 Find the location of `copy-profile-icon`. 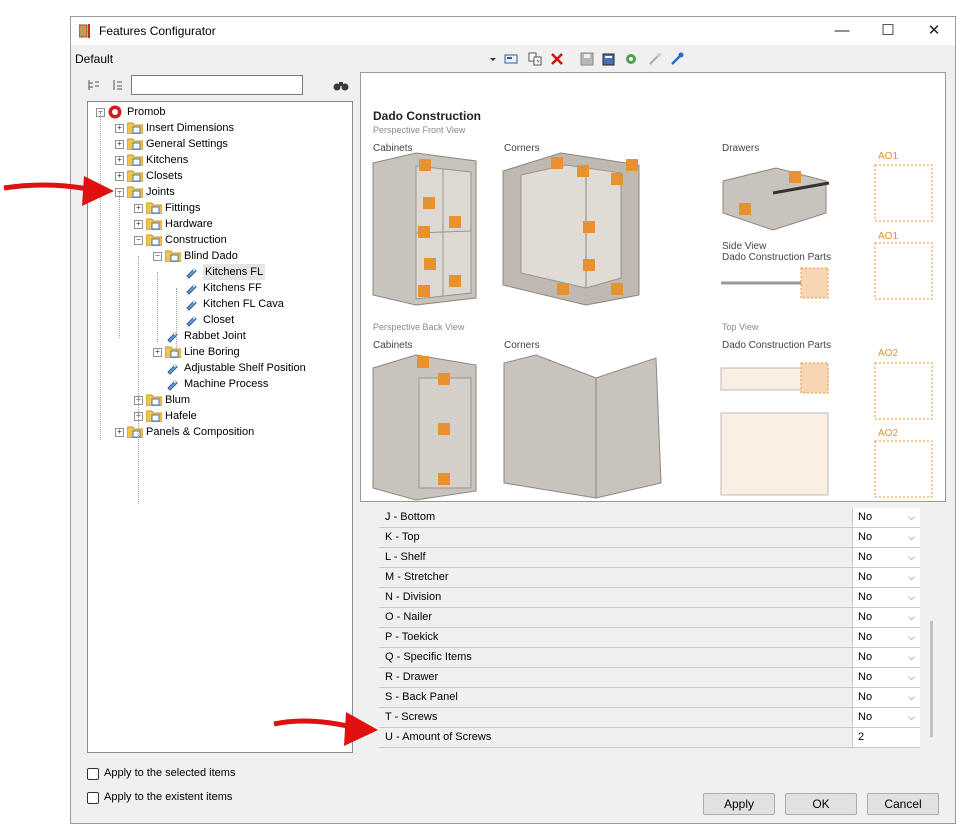

copy-profile-icon is located at coordinates (535, 59).